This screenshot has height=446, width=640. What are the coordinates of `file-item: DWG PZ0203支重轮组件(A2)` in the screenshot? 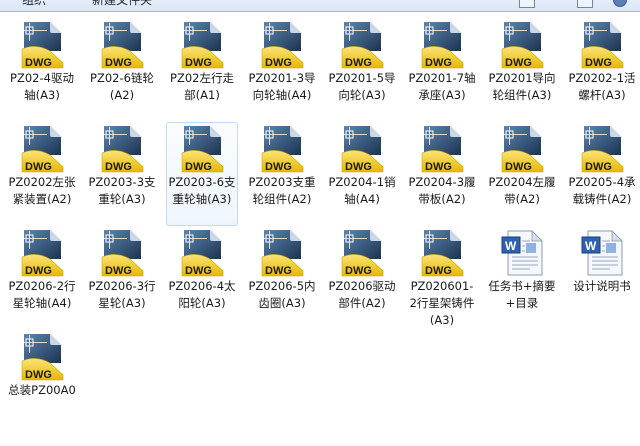 It's located at (282, 174).